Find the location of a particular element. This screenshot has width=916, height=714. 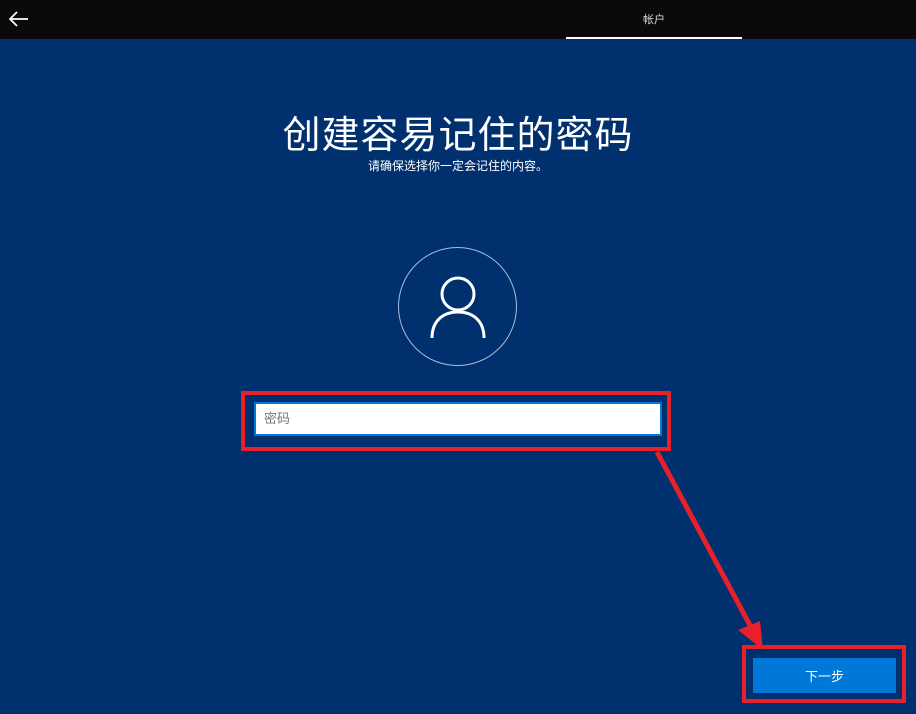

user-icon is located at coordinates (457, 307).